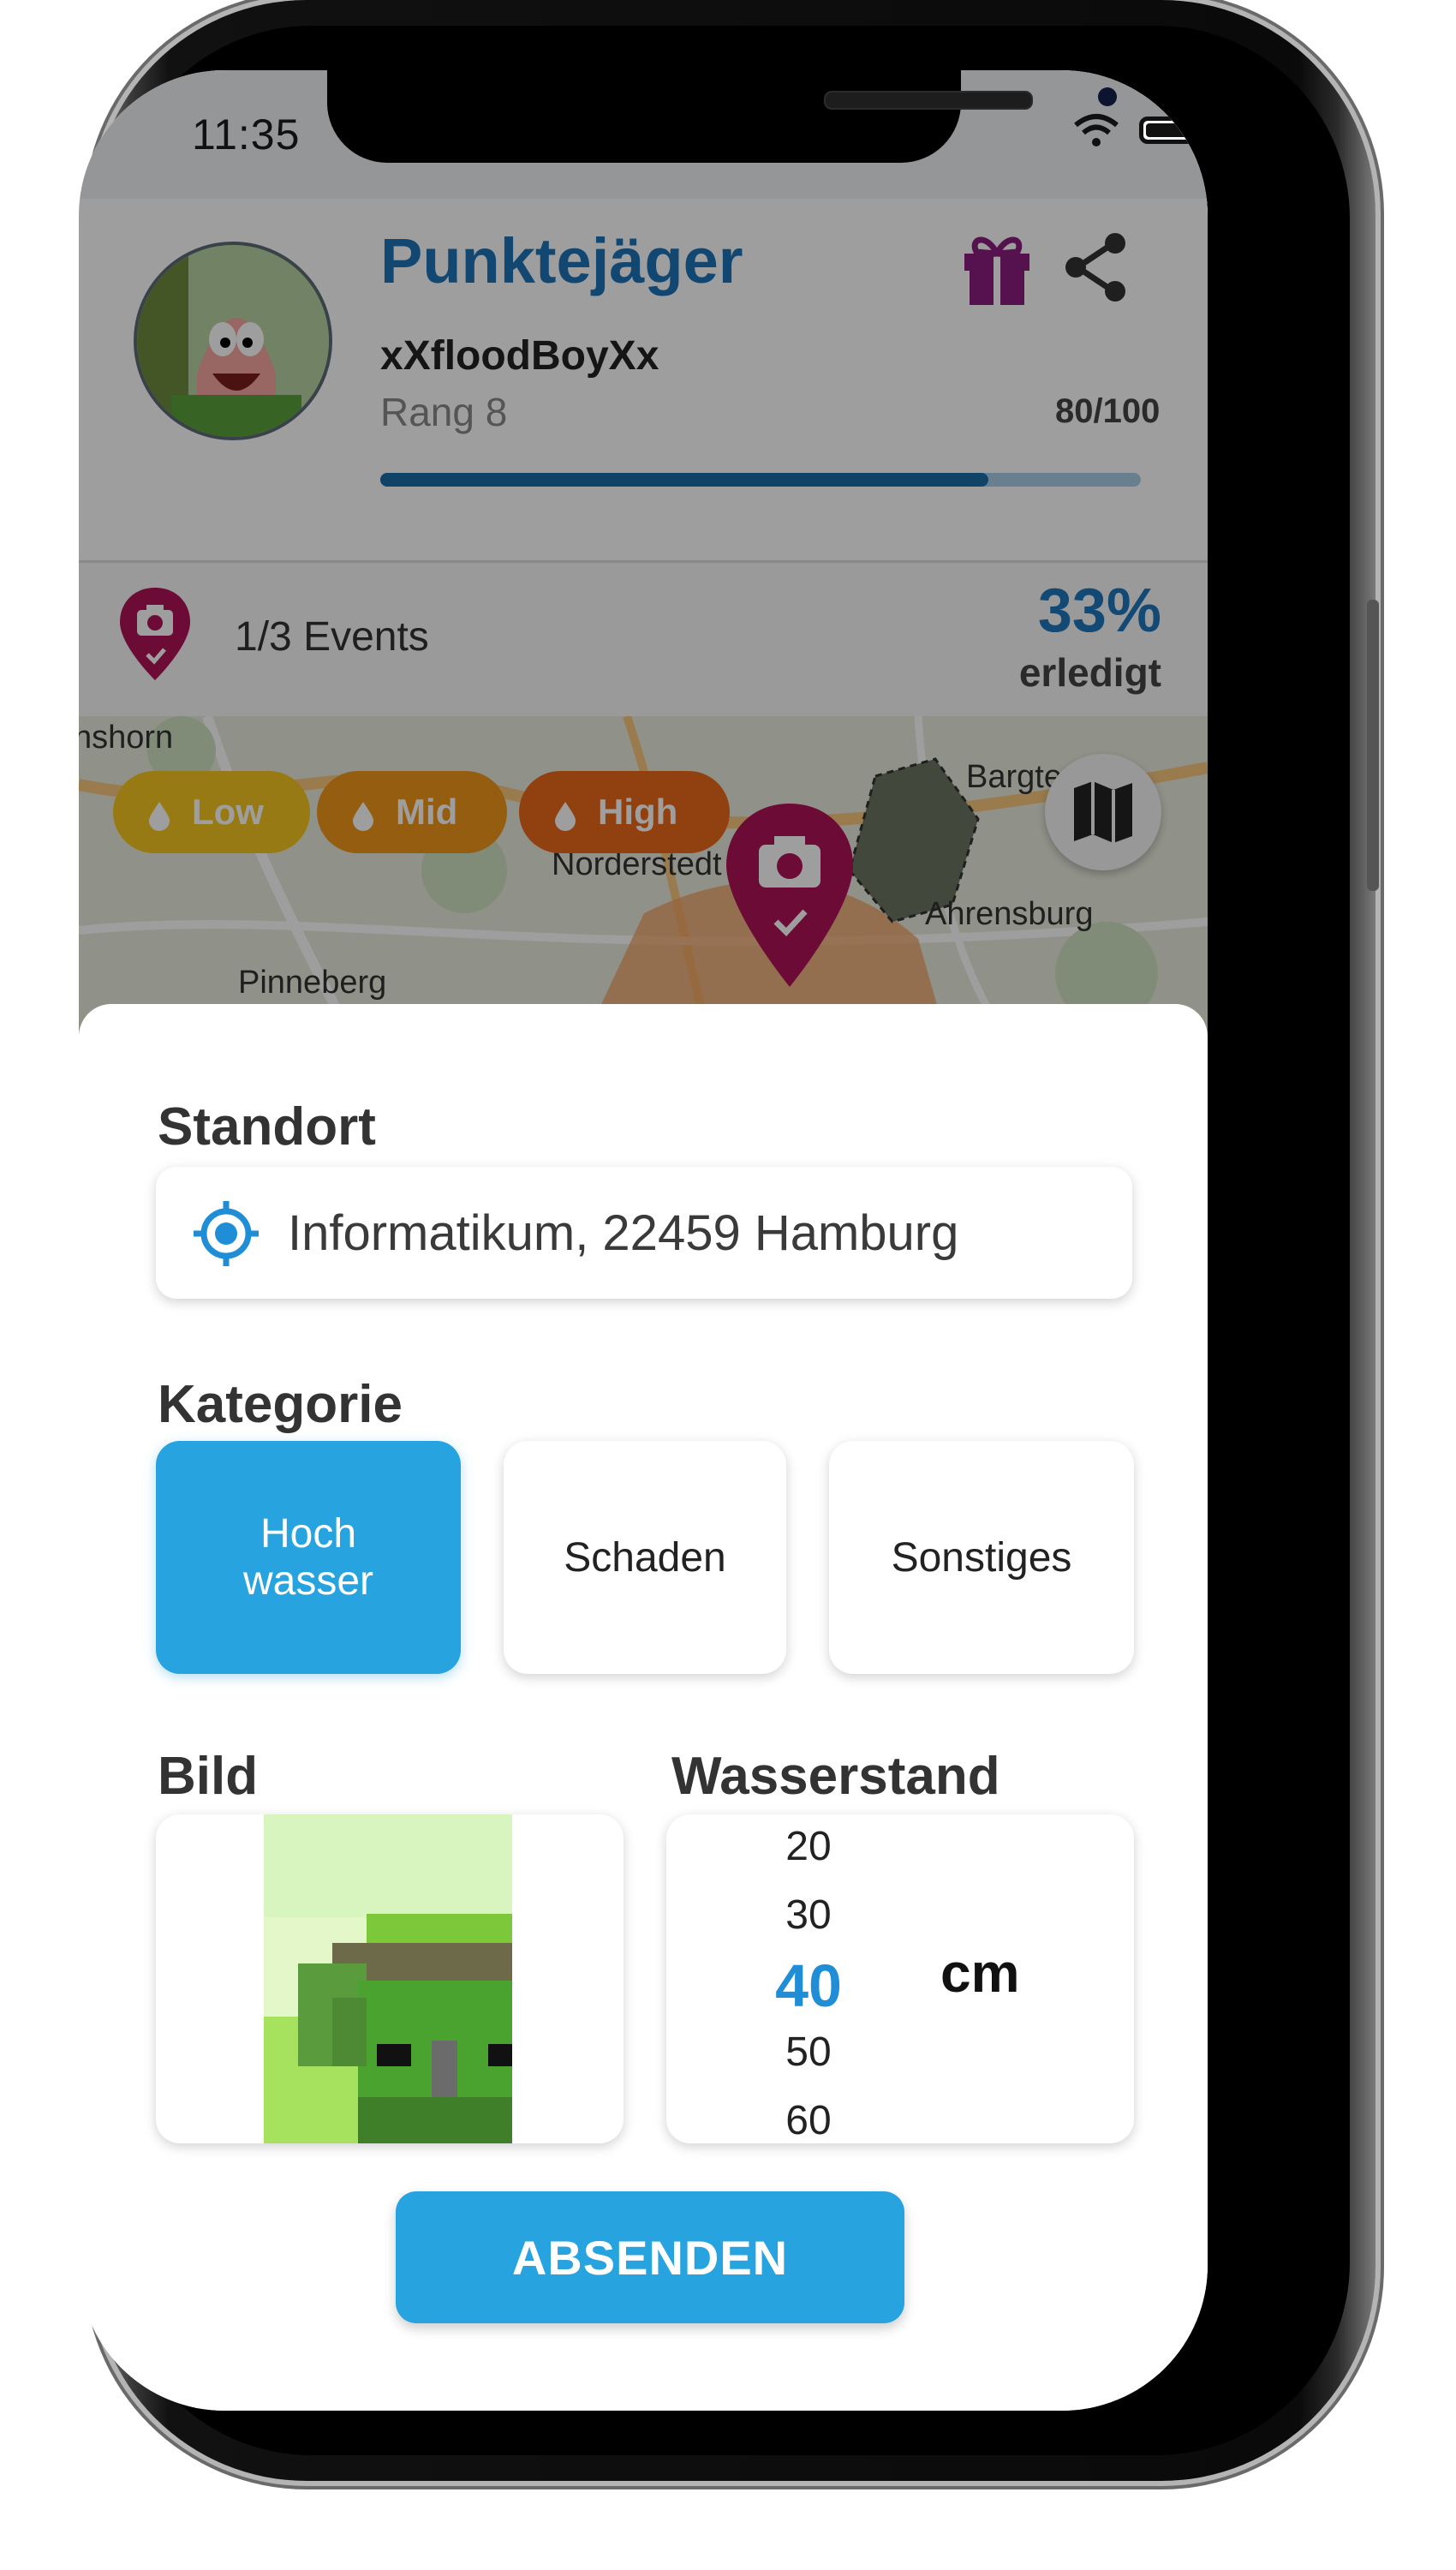 This screenshot has width=1456, height=2570. Describe the element at coordinates (1097, 130) in the screenshot. I see `wifi-icon` at that location.